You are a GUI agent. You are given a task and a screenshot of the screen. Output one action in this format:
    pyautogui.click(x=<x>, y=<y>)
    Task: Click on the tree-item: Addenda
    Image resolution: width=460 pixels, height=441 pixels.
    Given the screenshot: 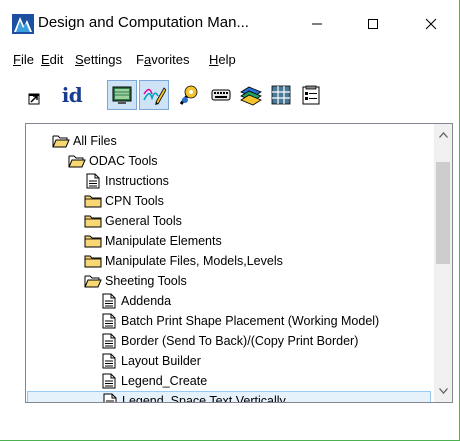 What is the action you would take?
    pyautogui.click(x=135, y=301)
    